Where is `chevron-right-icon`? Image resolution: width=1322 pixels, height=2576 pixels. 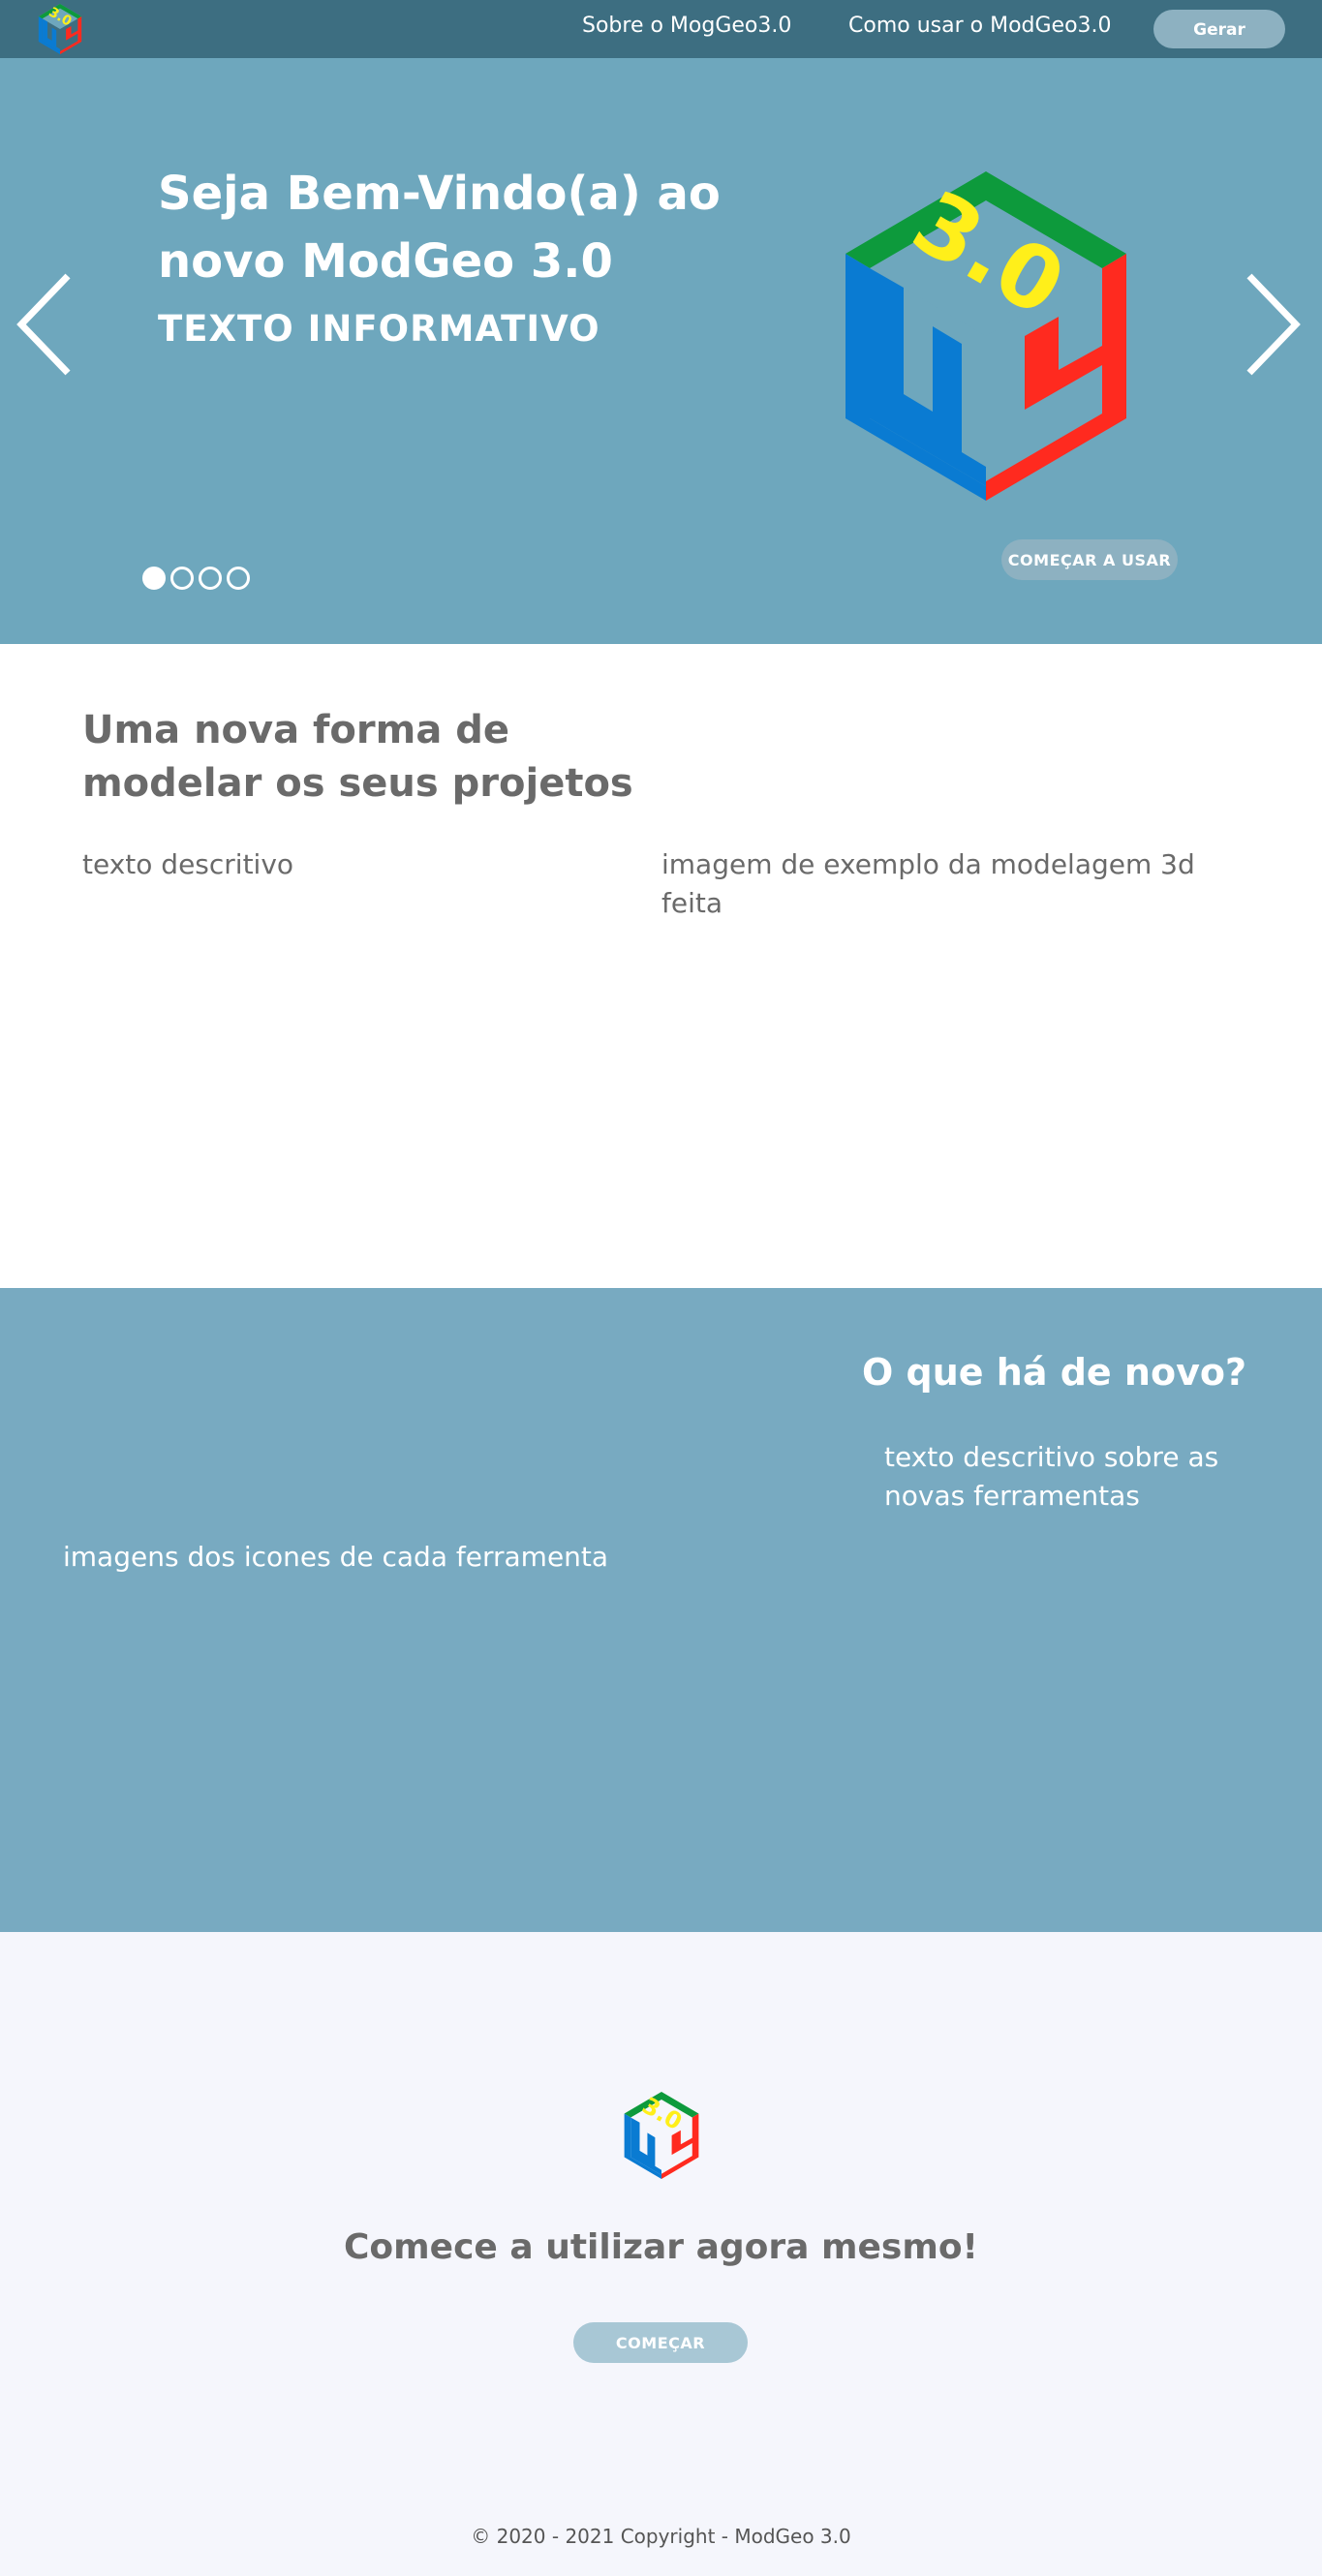
chevron-right-icon is located at coordinates (1273, 324).